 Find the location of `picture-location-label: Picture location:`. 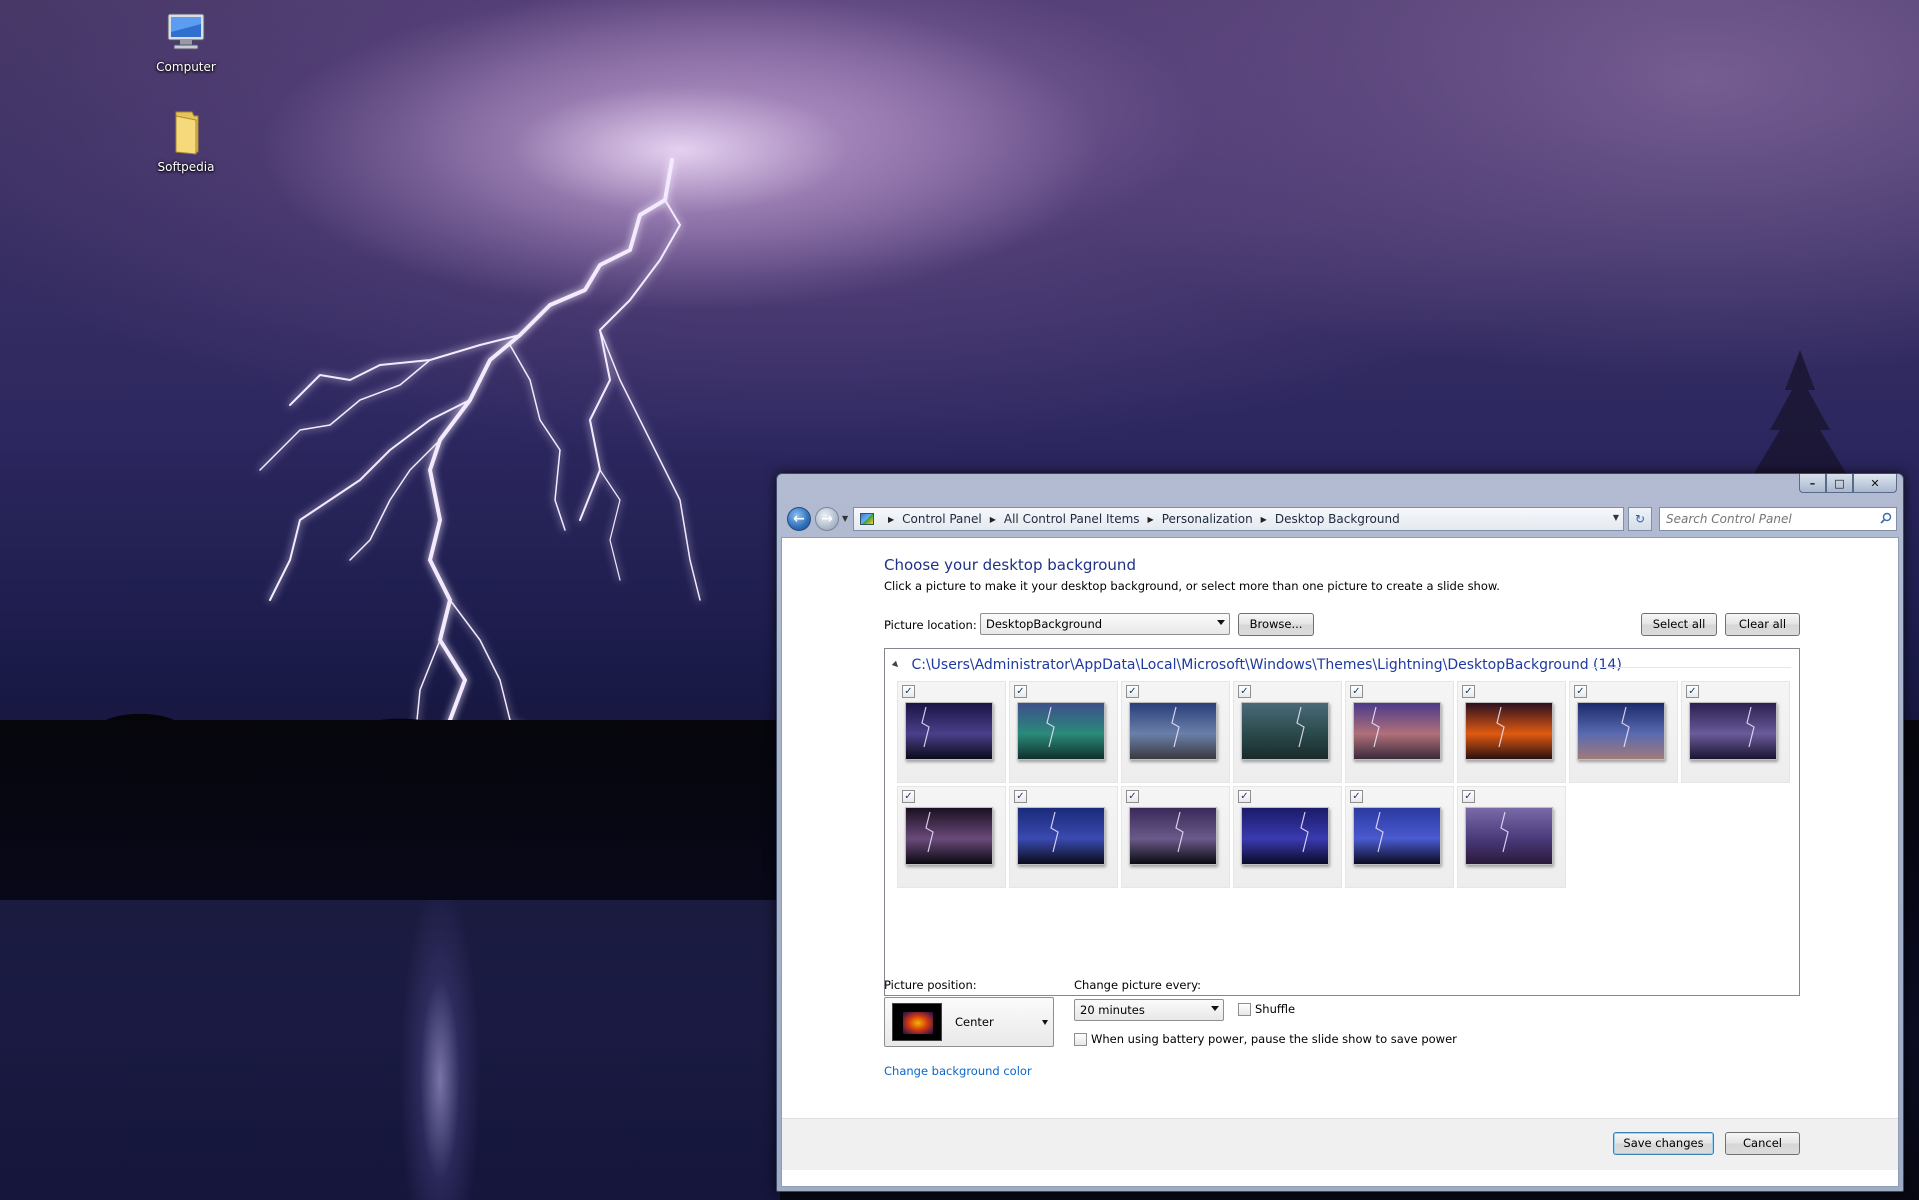

picture-location-label: Picture location: is located at coordinates (930, 625).